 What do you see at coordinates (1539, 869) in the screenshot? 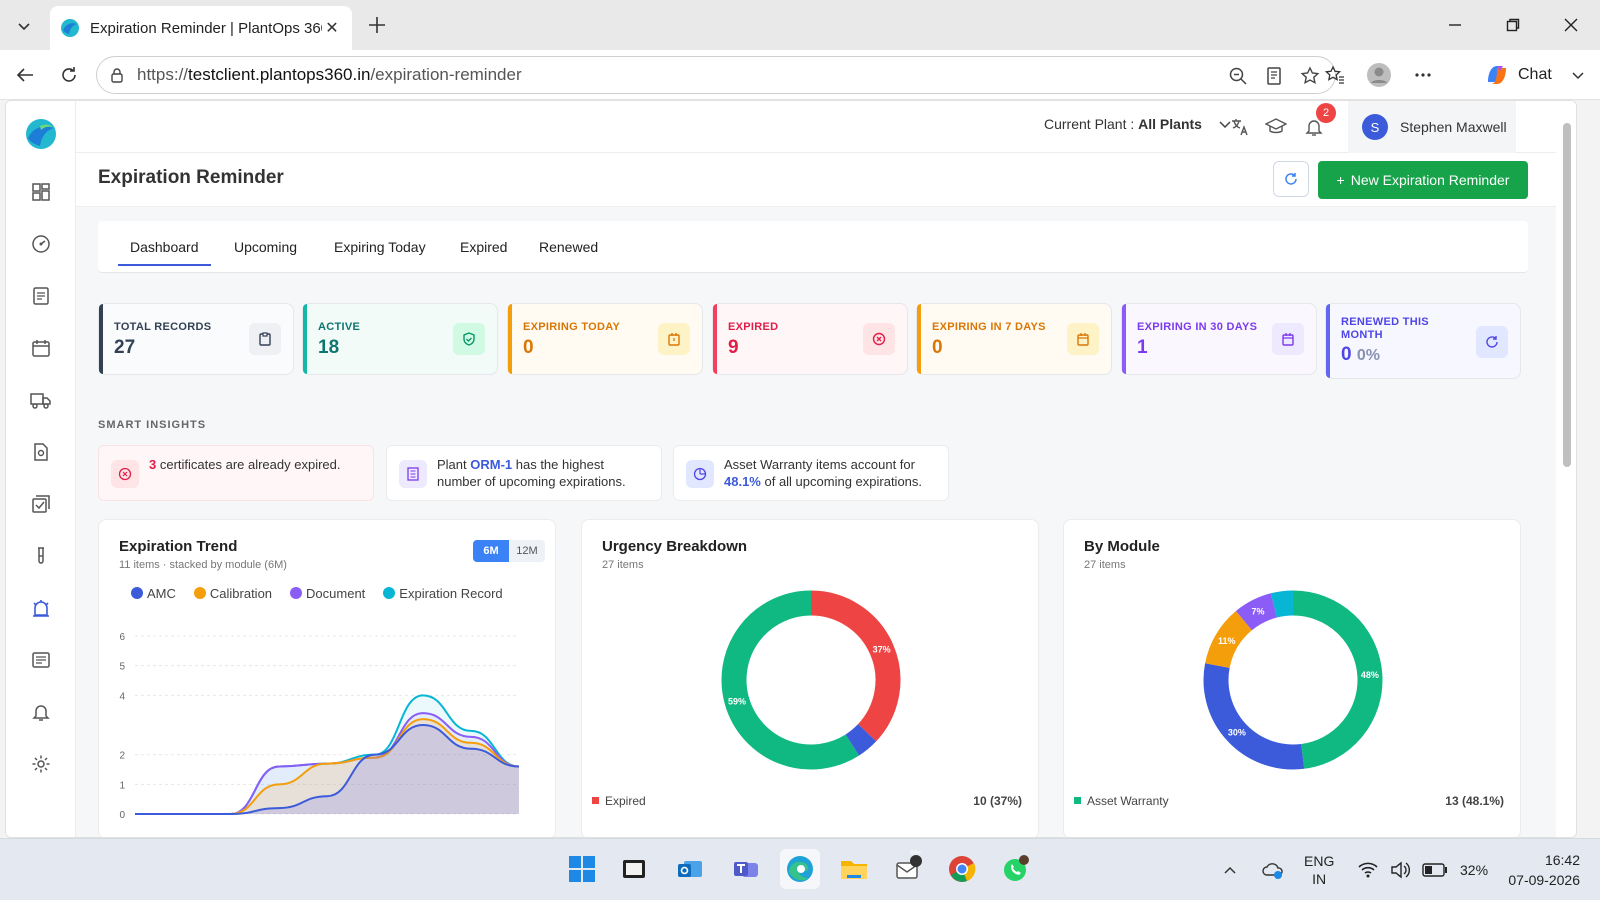
I see `tray-clock: 16:42 07-09-2026` at bounding box center [1539, 869].